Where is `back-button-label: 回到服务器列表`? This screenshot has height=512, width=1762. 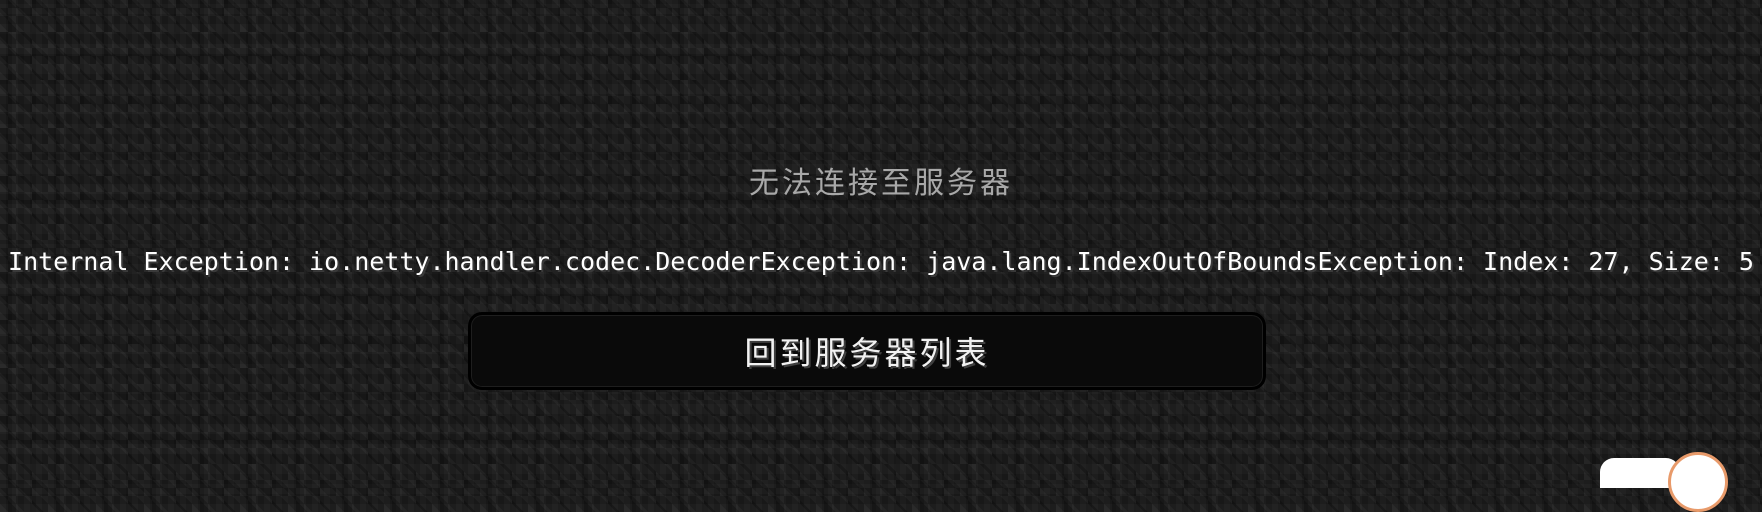 back-button-label: 回到服务器列表 is located at coordinates (867, 353).